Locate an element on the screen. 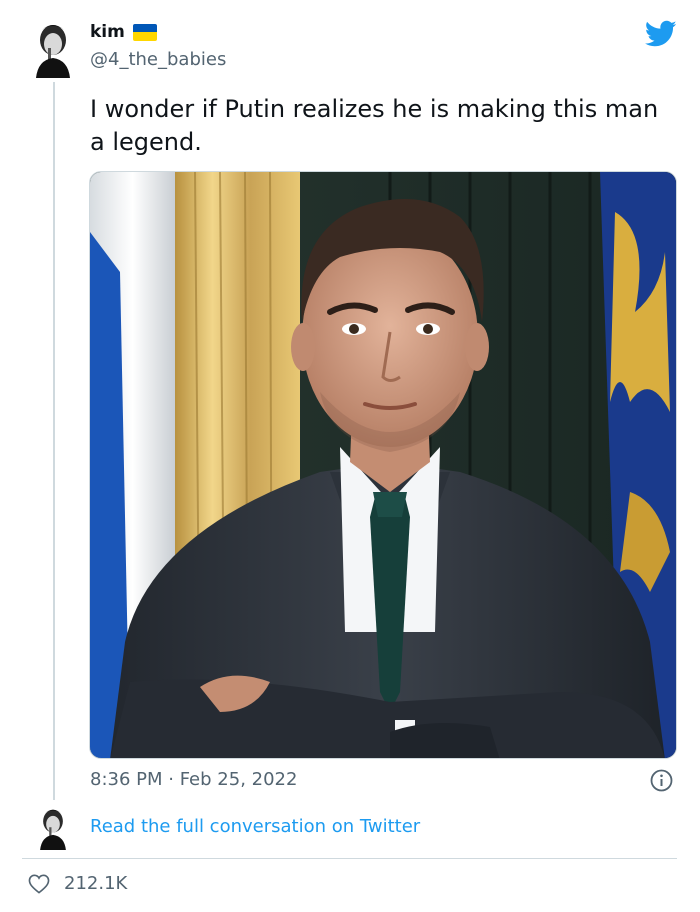 Image resolution: width=700 pixels, height=912 pixels. divider is located at coordinates (349, 858).